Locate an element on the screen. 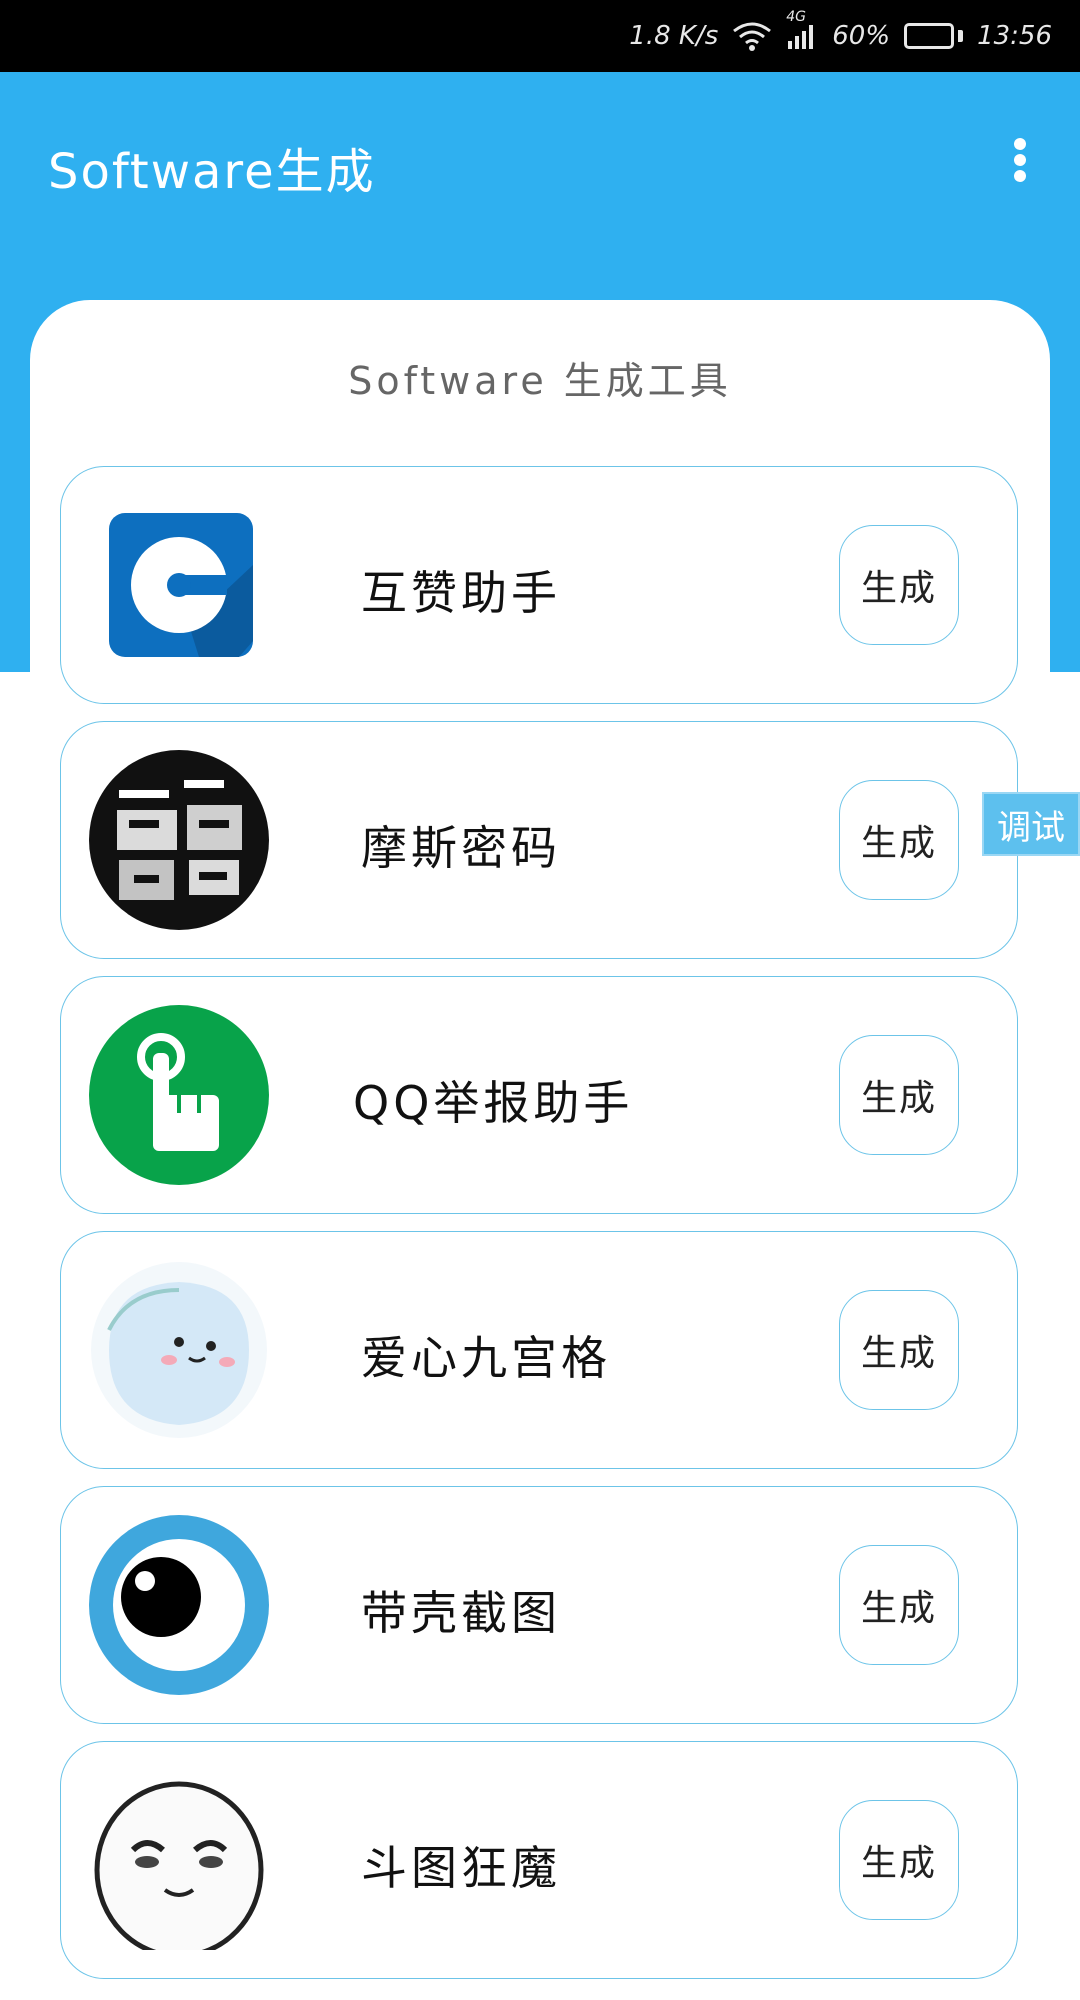 Image resolution: width=1080 pixels, height=2000 pixels. heart-grid-app-icon is located at coordinates (179, 1350).